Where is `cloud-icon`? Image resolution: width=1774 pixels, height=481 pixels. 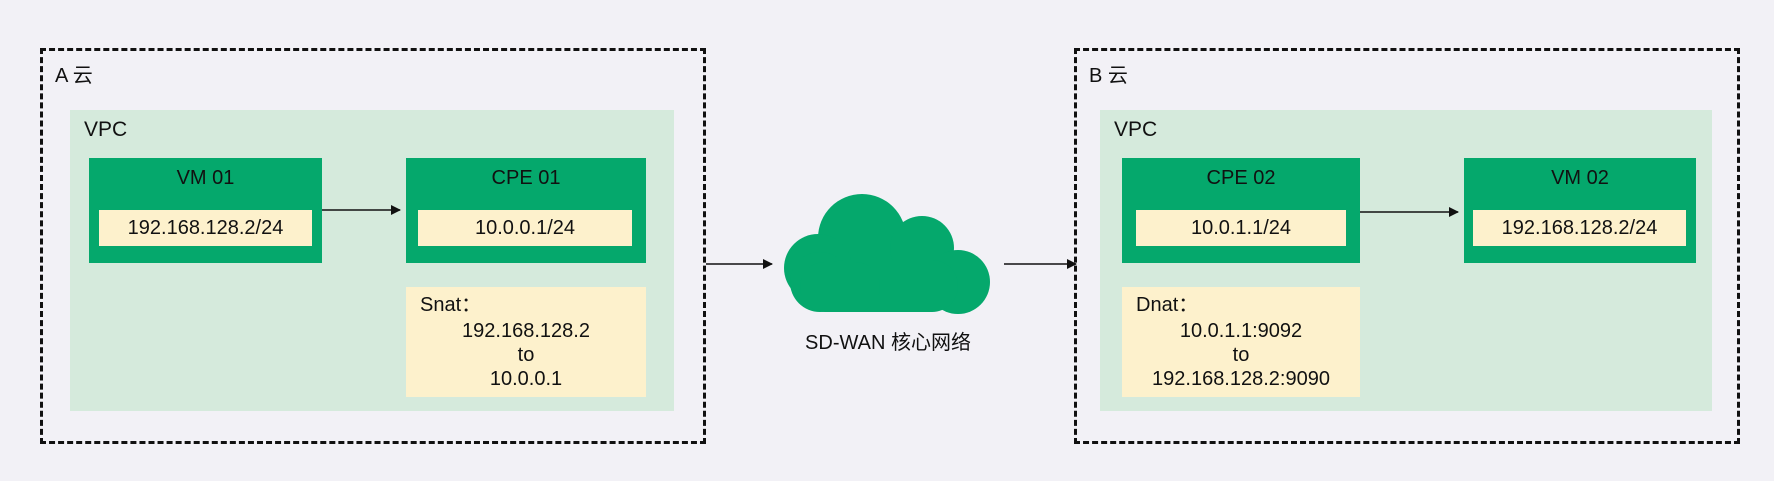
cloud-icon is located at coordinates (887, 254).